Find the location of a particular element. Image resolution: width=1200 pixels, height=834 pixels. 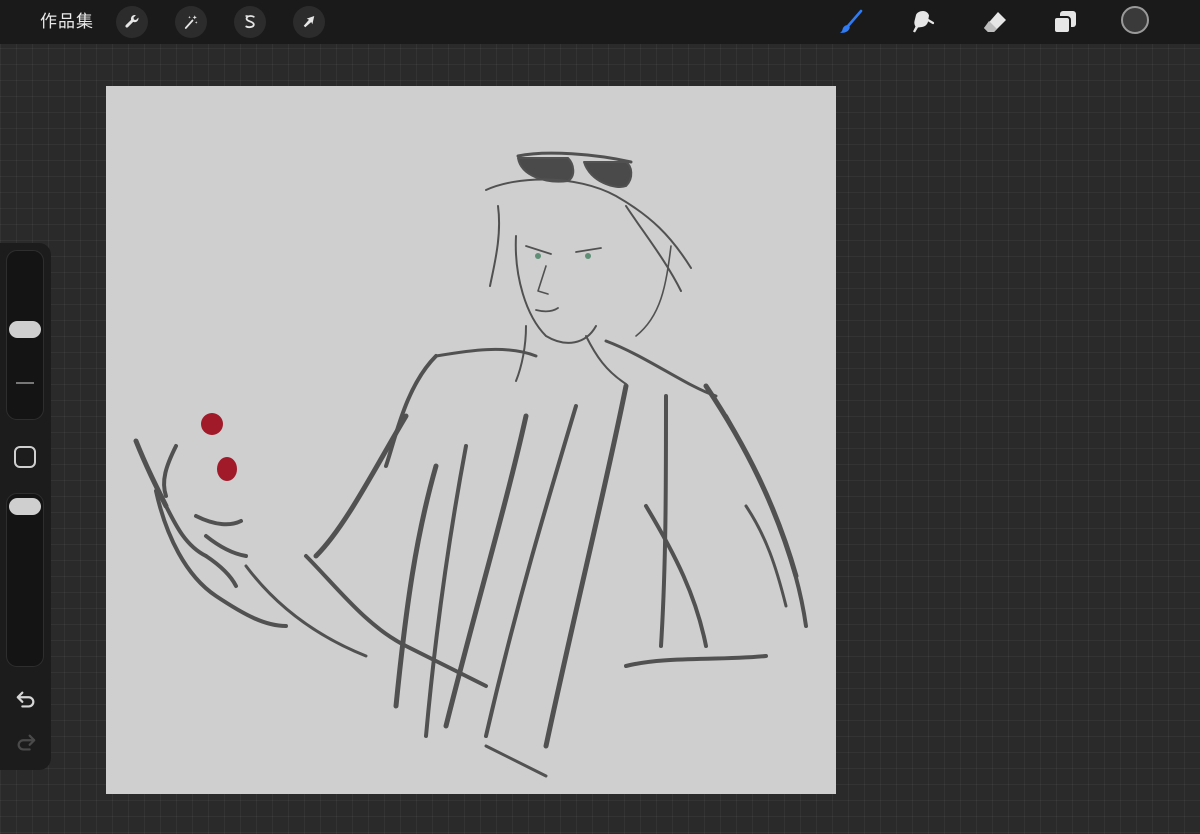

smudge-icon is located at coordinates (924, 22).